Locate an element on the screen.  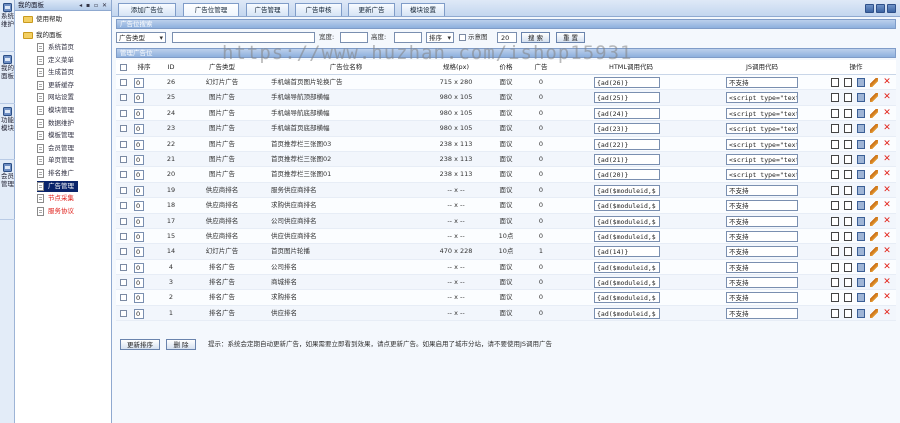
delete-button: 删 除 is located at coordinates (181, 344).